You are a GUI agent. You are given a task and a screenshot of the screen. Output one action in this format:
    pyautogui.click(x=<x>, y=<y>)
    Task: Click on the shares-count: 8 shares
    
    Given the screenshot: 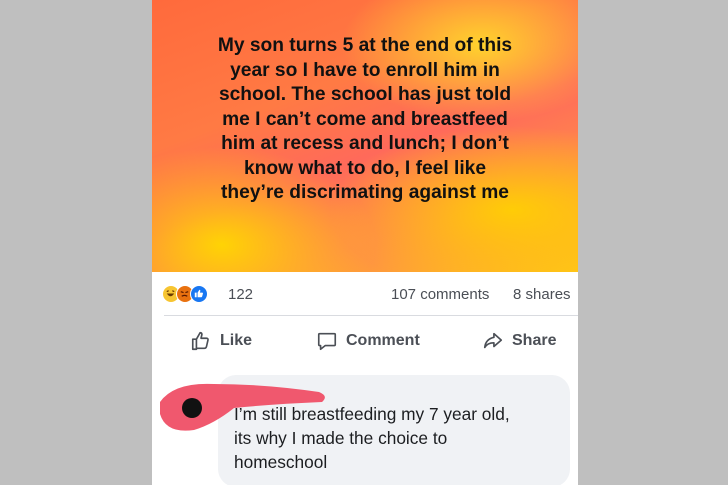 What is the action you would take?
    pyautogui.click(x=542, y=294)
    